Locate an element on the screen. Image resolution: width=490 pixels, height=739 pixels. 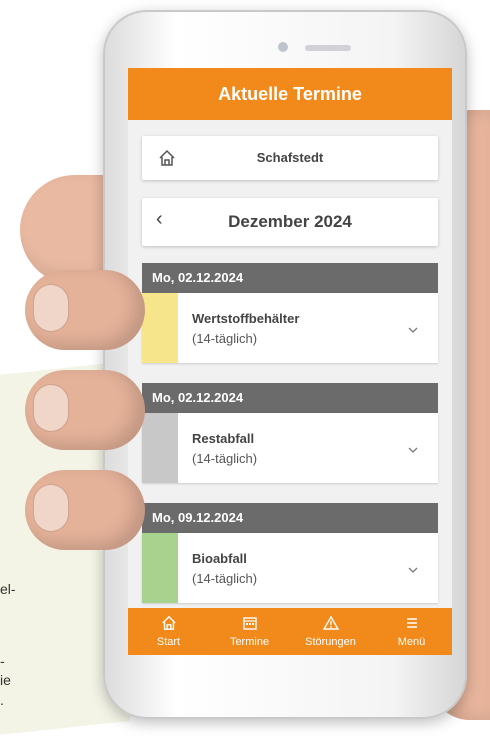
background-text-3: ie is located at coordinates (5, 680).